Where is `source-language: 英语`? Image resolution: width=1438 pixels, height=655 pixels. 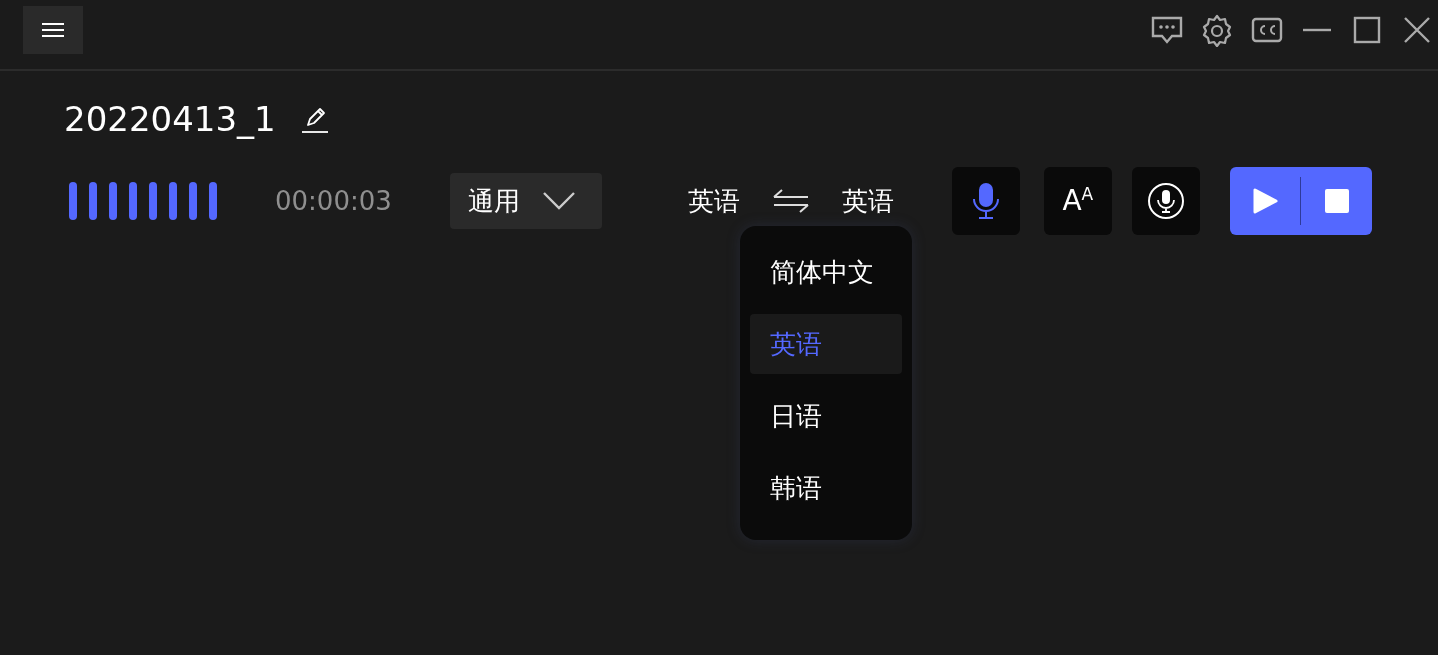
source-language: 英语 is located at coordinates (713, 201).